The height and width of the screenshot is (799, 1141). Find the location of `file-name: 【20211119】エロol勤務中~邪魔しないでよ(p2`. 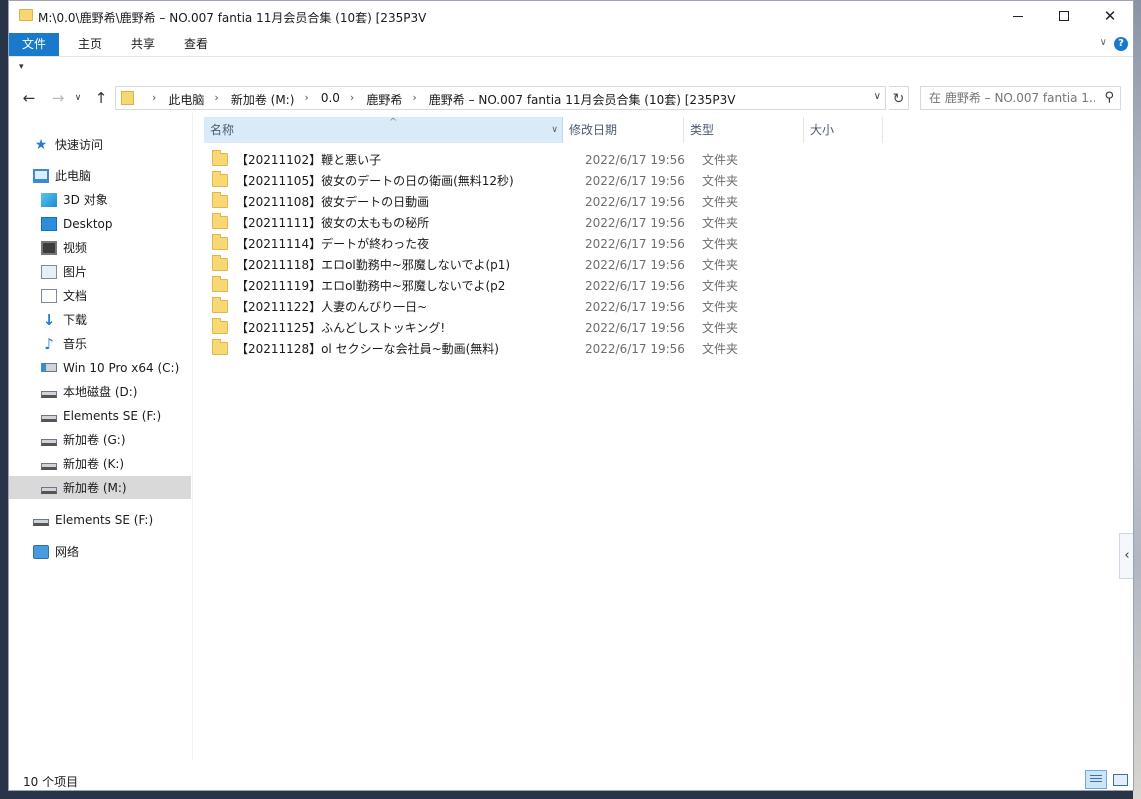

file-name: 【20211119】エロol勤務中~邪魔しないでよ(p2 is located at coordinates (371, 286).